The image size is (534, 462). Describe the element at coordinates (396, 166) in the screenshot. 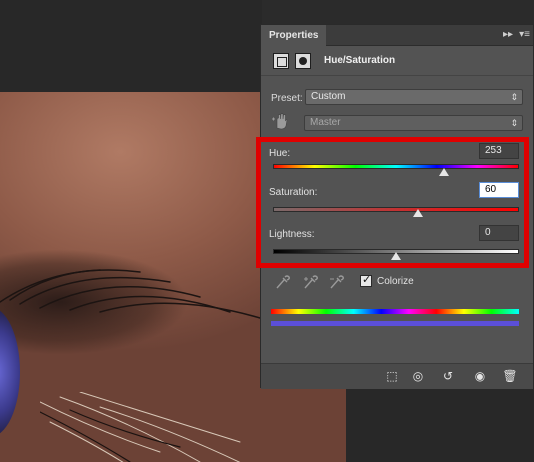

I see `hue-slider-track` at that location.